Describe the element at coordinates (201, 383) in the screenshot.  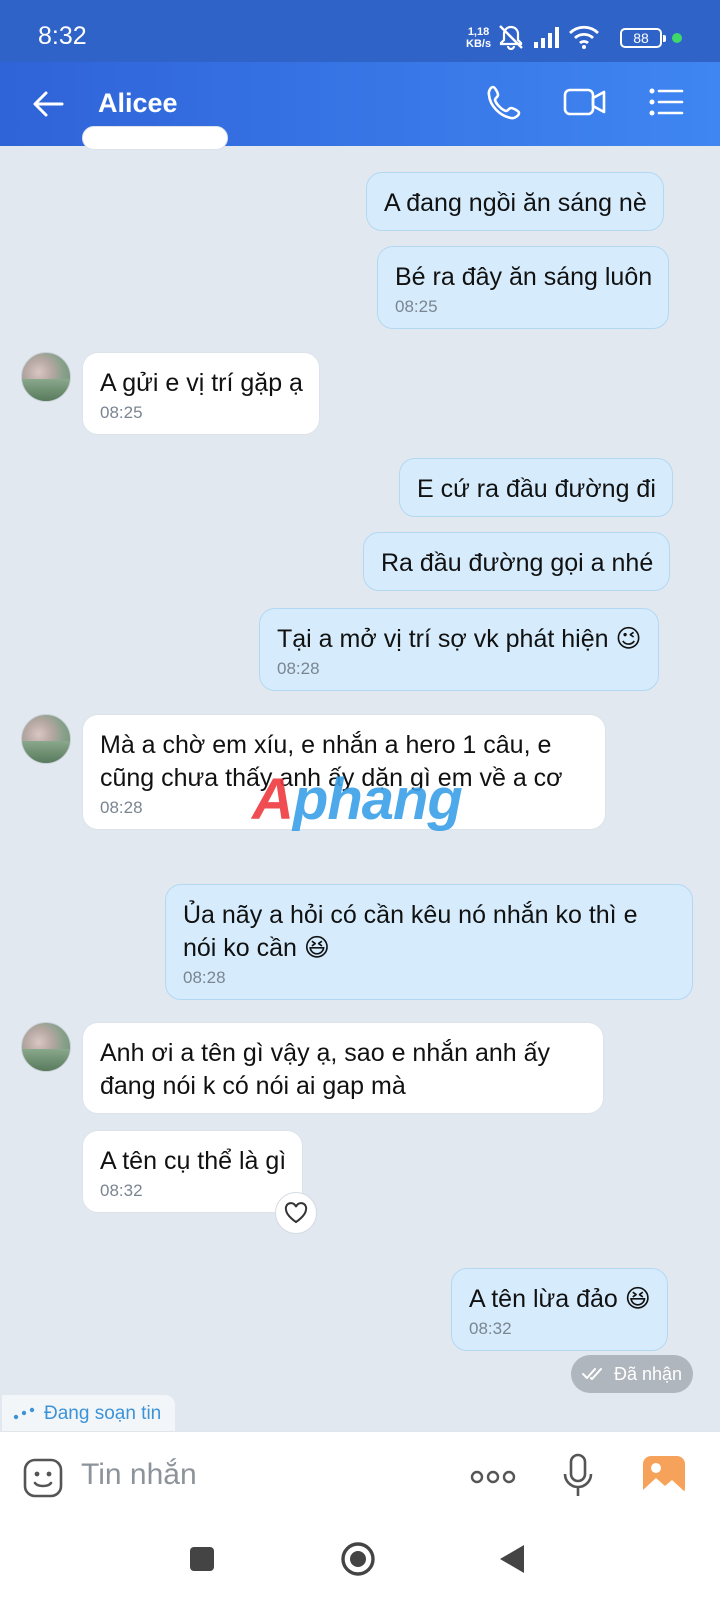
I see `message-text: A gửi e vị trí gặp ạ` at that location.